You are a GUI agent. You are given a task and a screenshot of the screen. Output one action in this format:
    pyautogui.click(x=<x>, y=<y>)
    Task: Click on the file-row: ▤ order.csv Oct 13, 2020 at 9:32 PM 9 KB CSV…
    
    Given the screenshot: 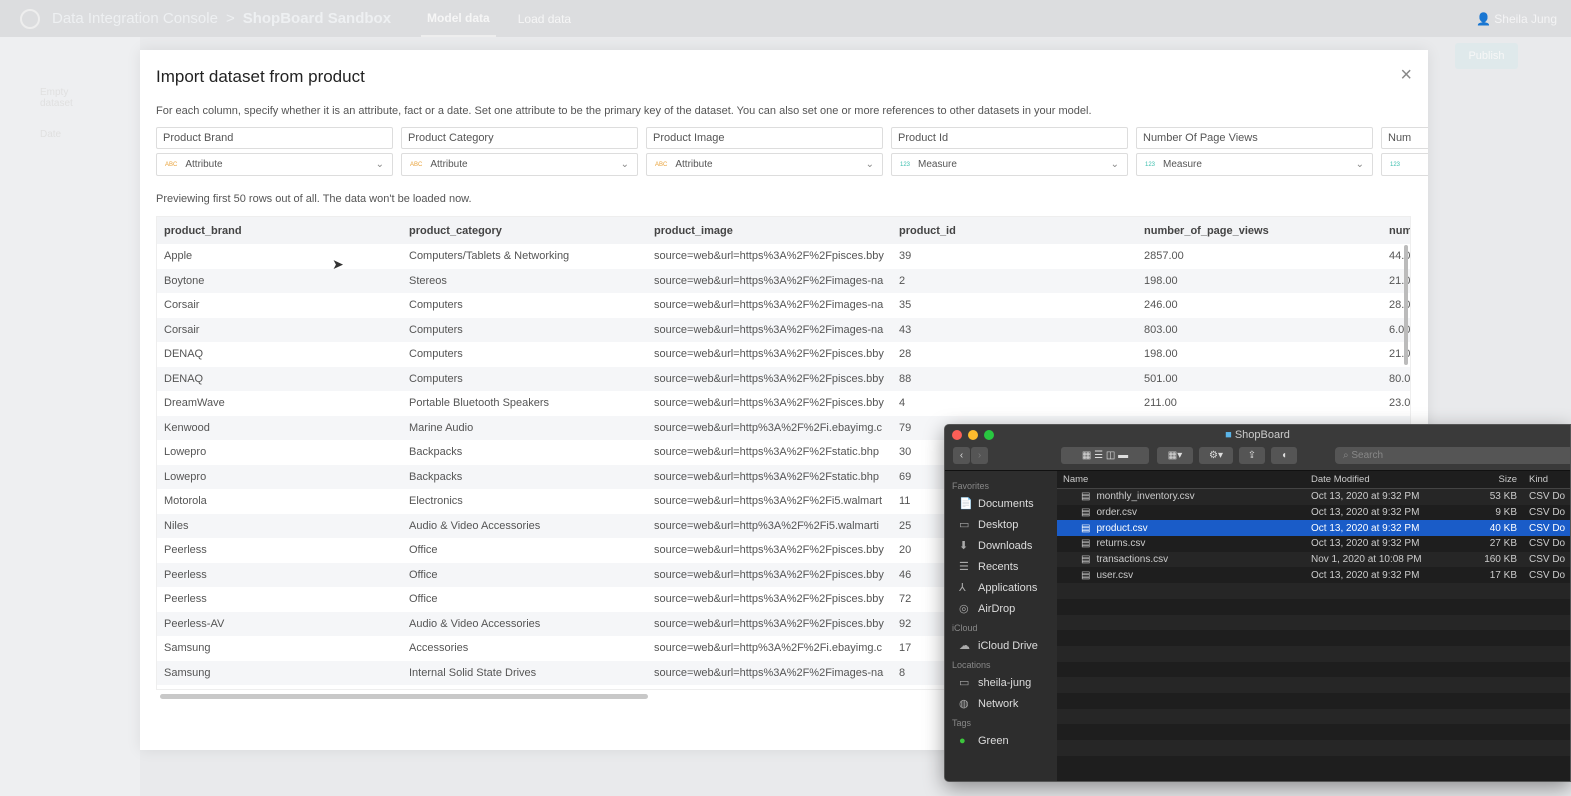 What is the action you would take?
    pyautogui.click(x=1313, y=513)
    